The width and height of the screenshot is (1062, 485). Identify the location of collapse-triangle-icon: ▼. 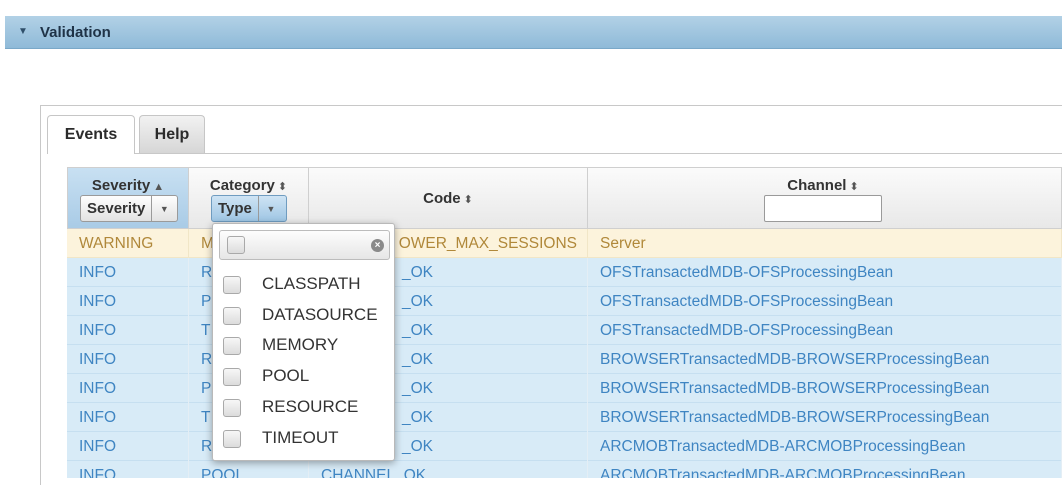
(23, 31).